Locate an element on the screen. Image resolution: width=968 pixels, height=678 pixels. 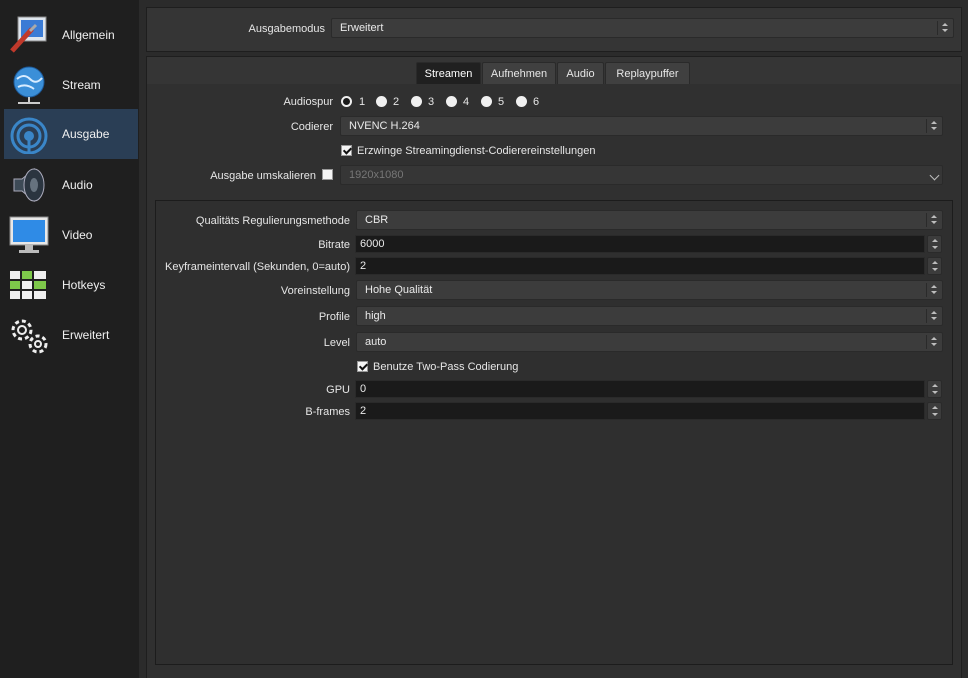
rescale-select: 1920x1080 is located at coordinates (641, 175).